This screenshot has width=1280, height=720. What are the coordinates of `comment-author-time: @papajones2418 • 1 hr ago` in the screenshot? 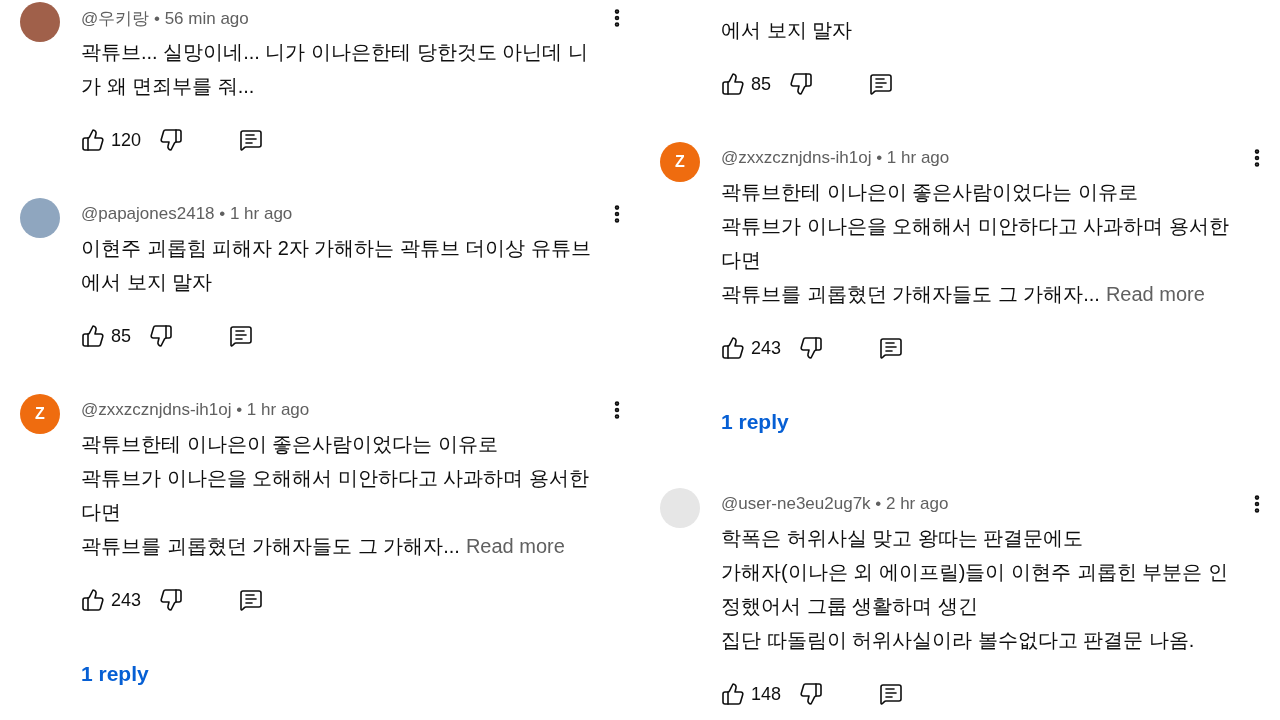 It's located at (187, 214).